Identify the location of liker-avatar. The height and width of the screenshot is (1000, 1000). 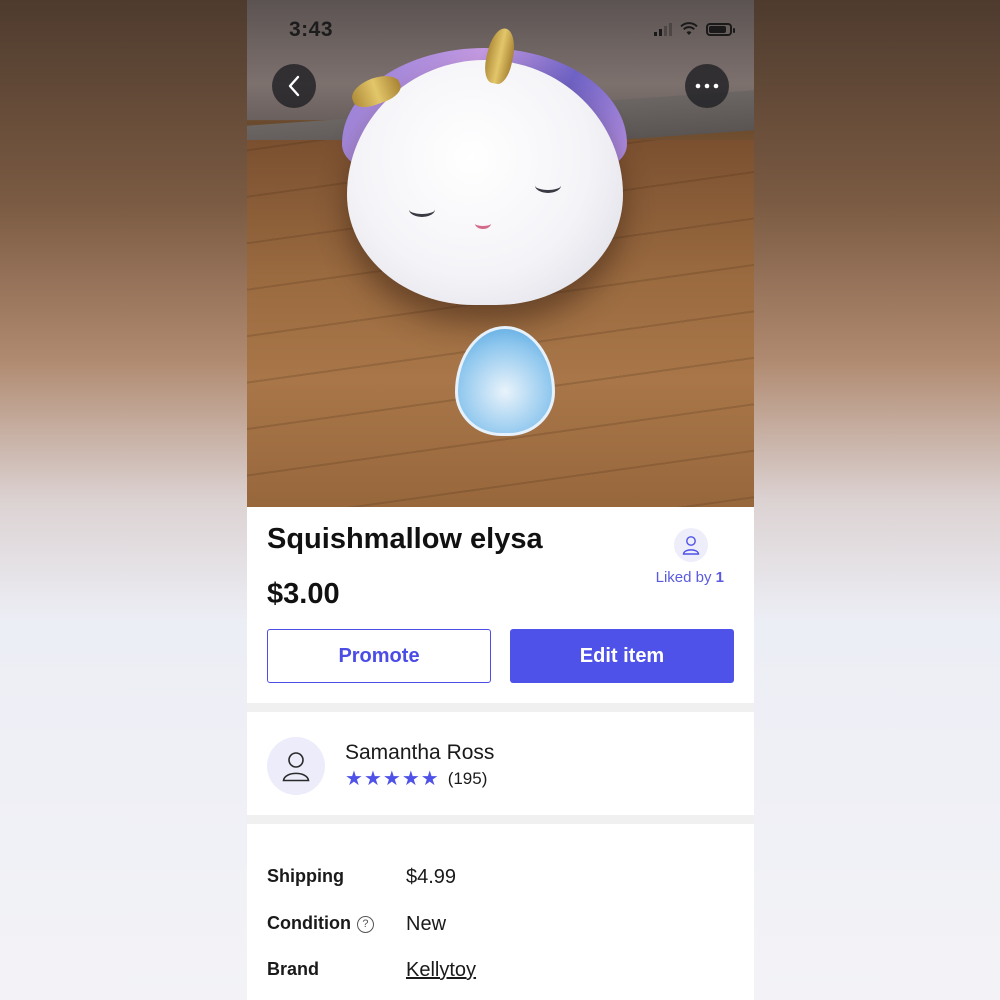
(691, 545).